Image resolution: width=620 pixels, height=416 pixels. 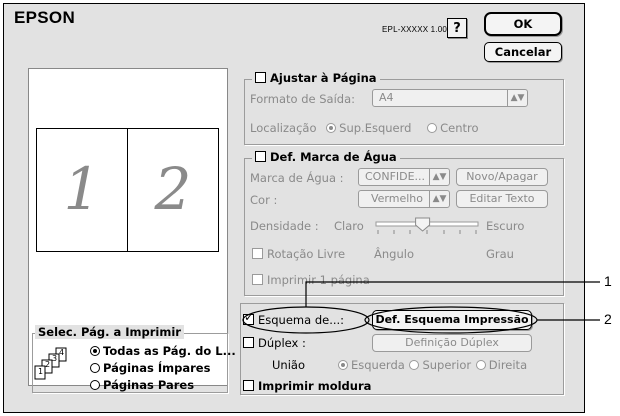 I want to click on callout-lines, so click(x=421, y=307).